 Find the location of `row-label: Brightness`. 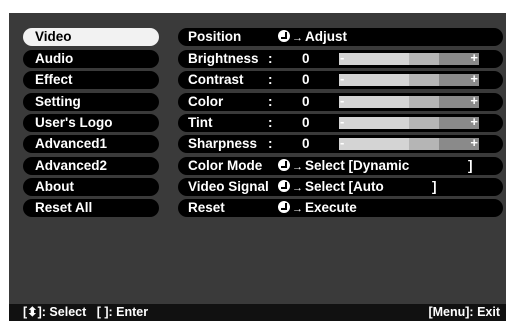

row-label: Brightness is located at coordinates (223, 58).